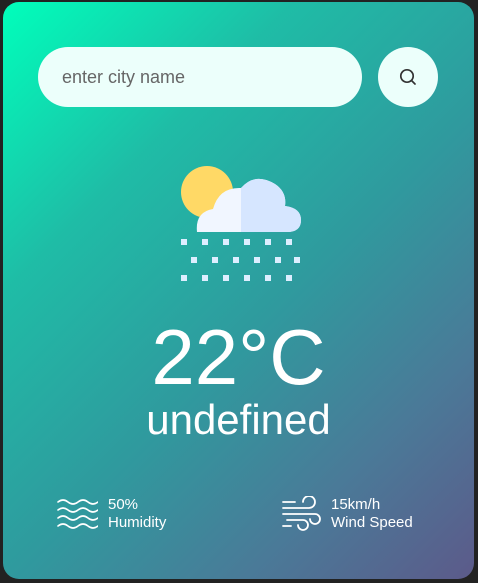 This screenshot has width=478, height=583. Describe the element at coordinates (200, 77) in the screenshot. I see `city-search-input` at that location.